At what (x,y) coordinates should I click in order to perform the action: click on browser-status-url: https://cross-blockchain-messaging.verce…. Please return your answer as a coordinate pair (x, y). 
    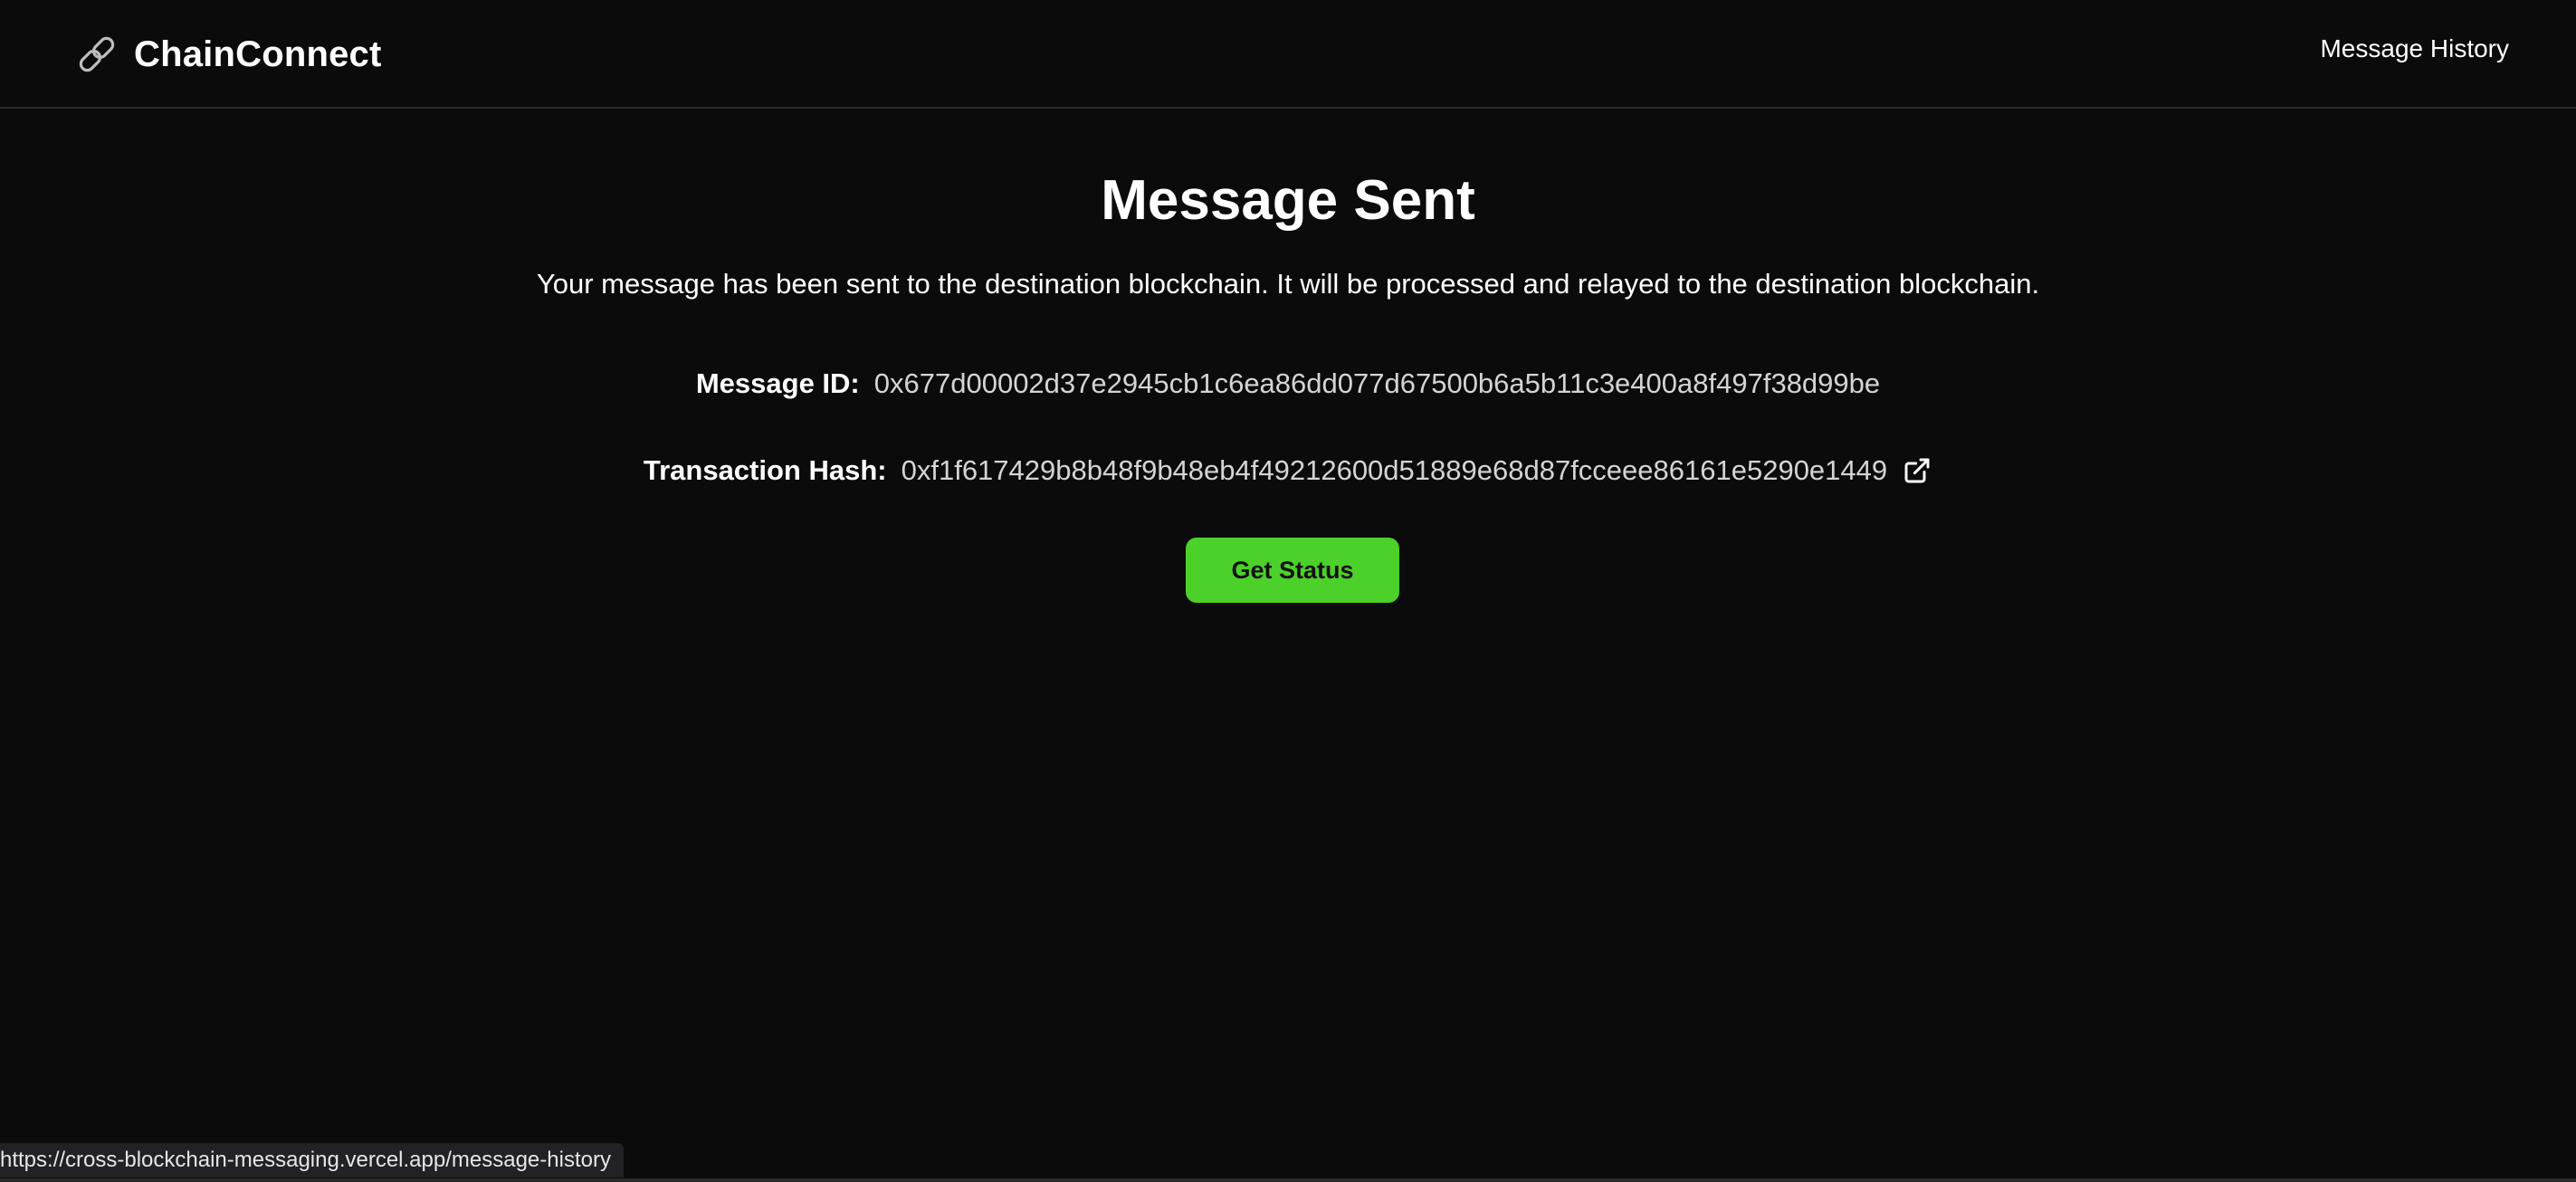
    Looking at the image, I should click on (312, 1160).